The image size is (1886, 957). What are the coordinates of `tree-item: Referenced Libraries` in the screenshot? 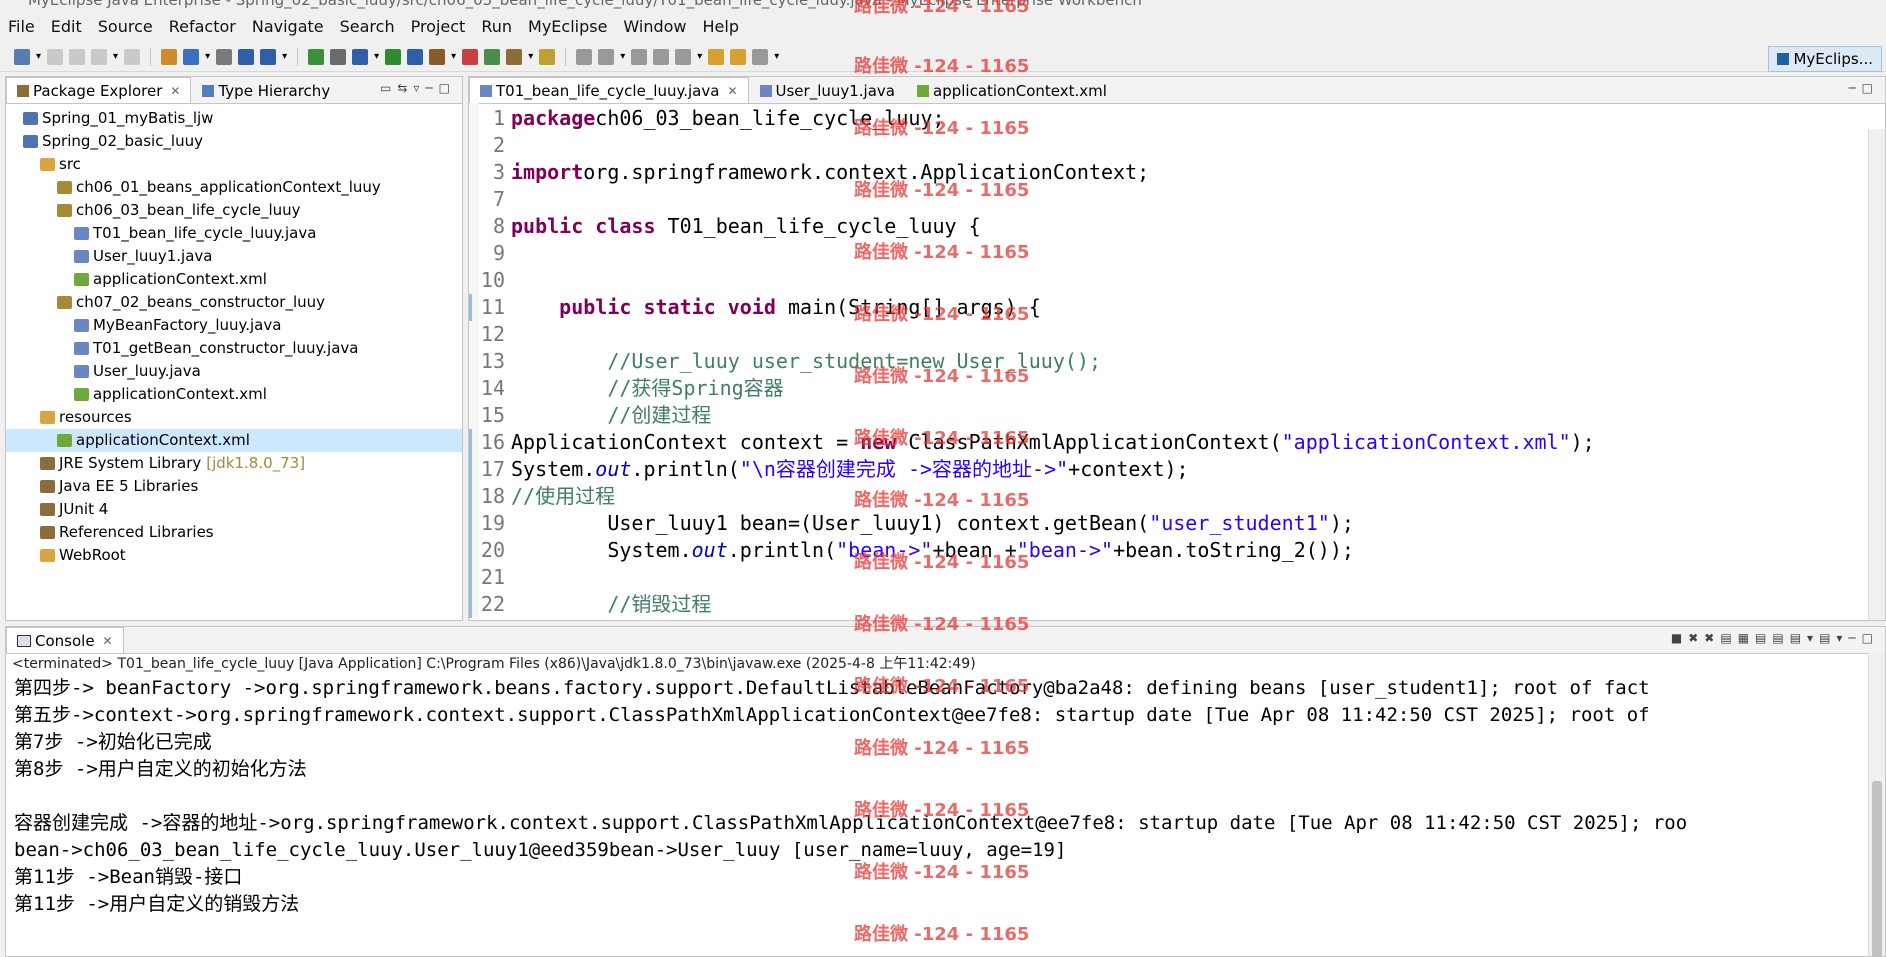 It's located at (234, 532).